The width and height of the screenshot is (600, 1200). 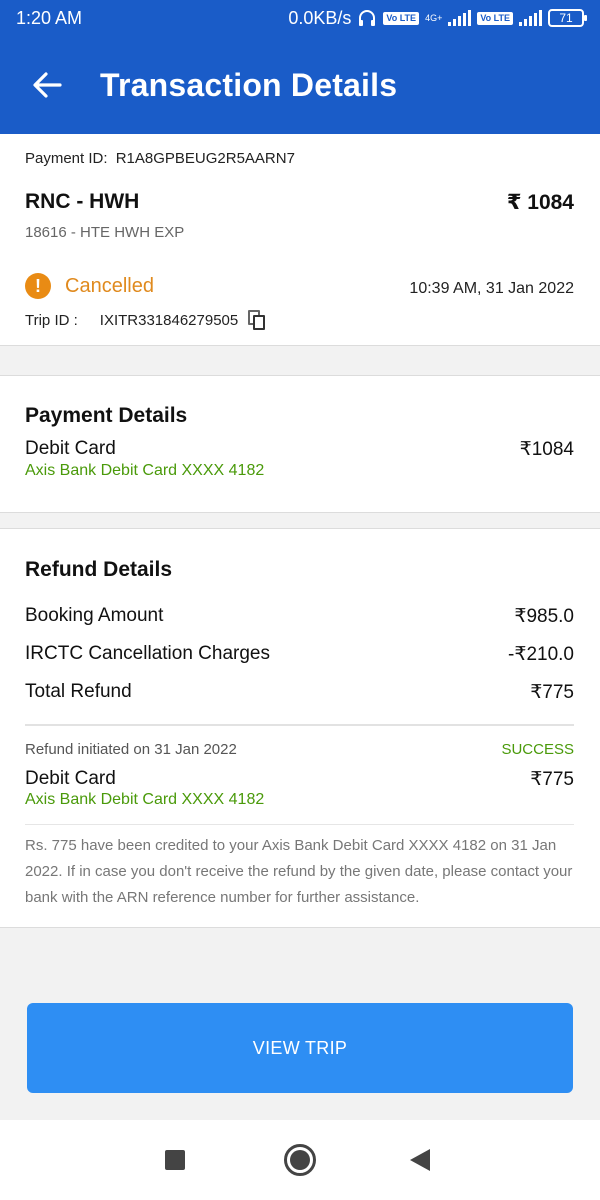 I want to click on status-label: Cancelled, so click(x=109, y=285).